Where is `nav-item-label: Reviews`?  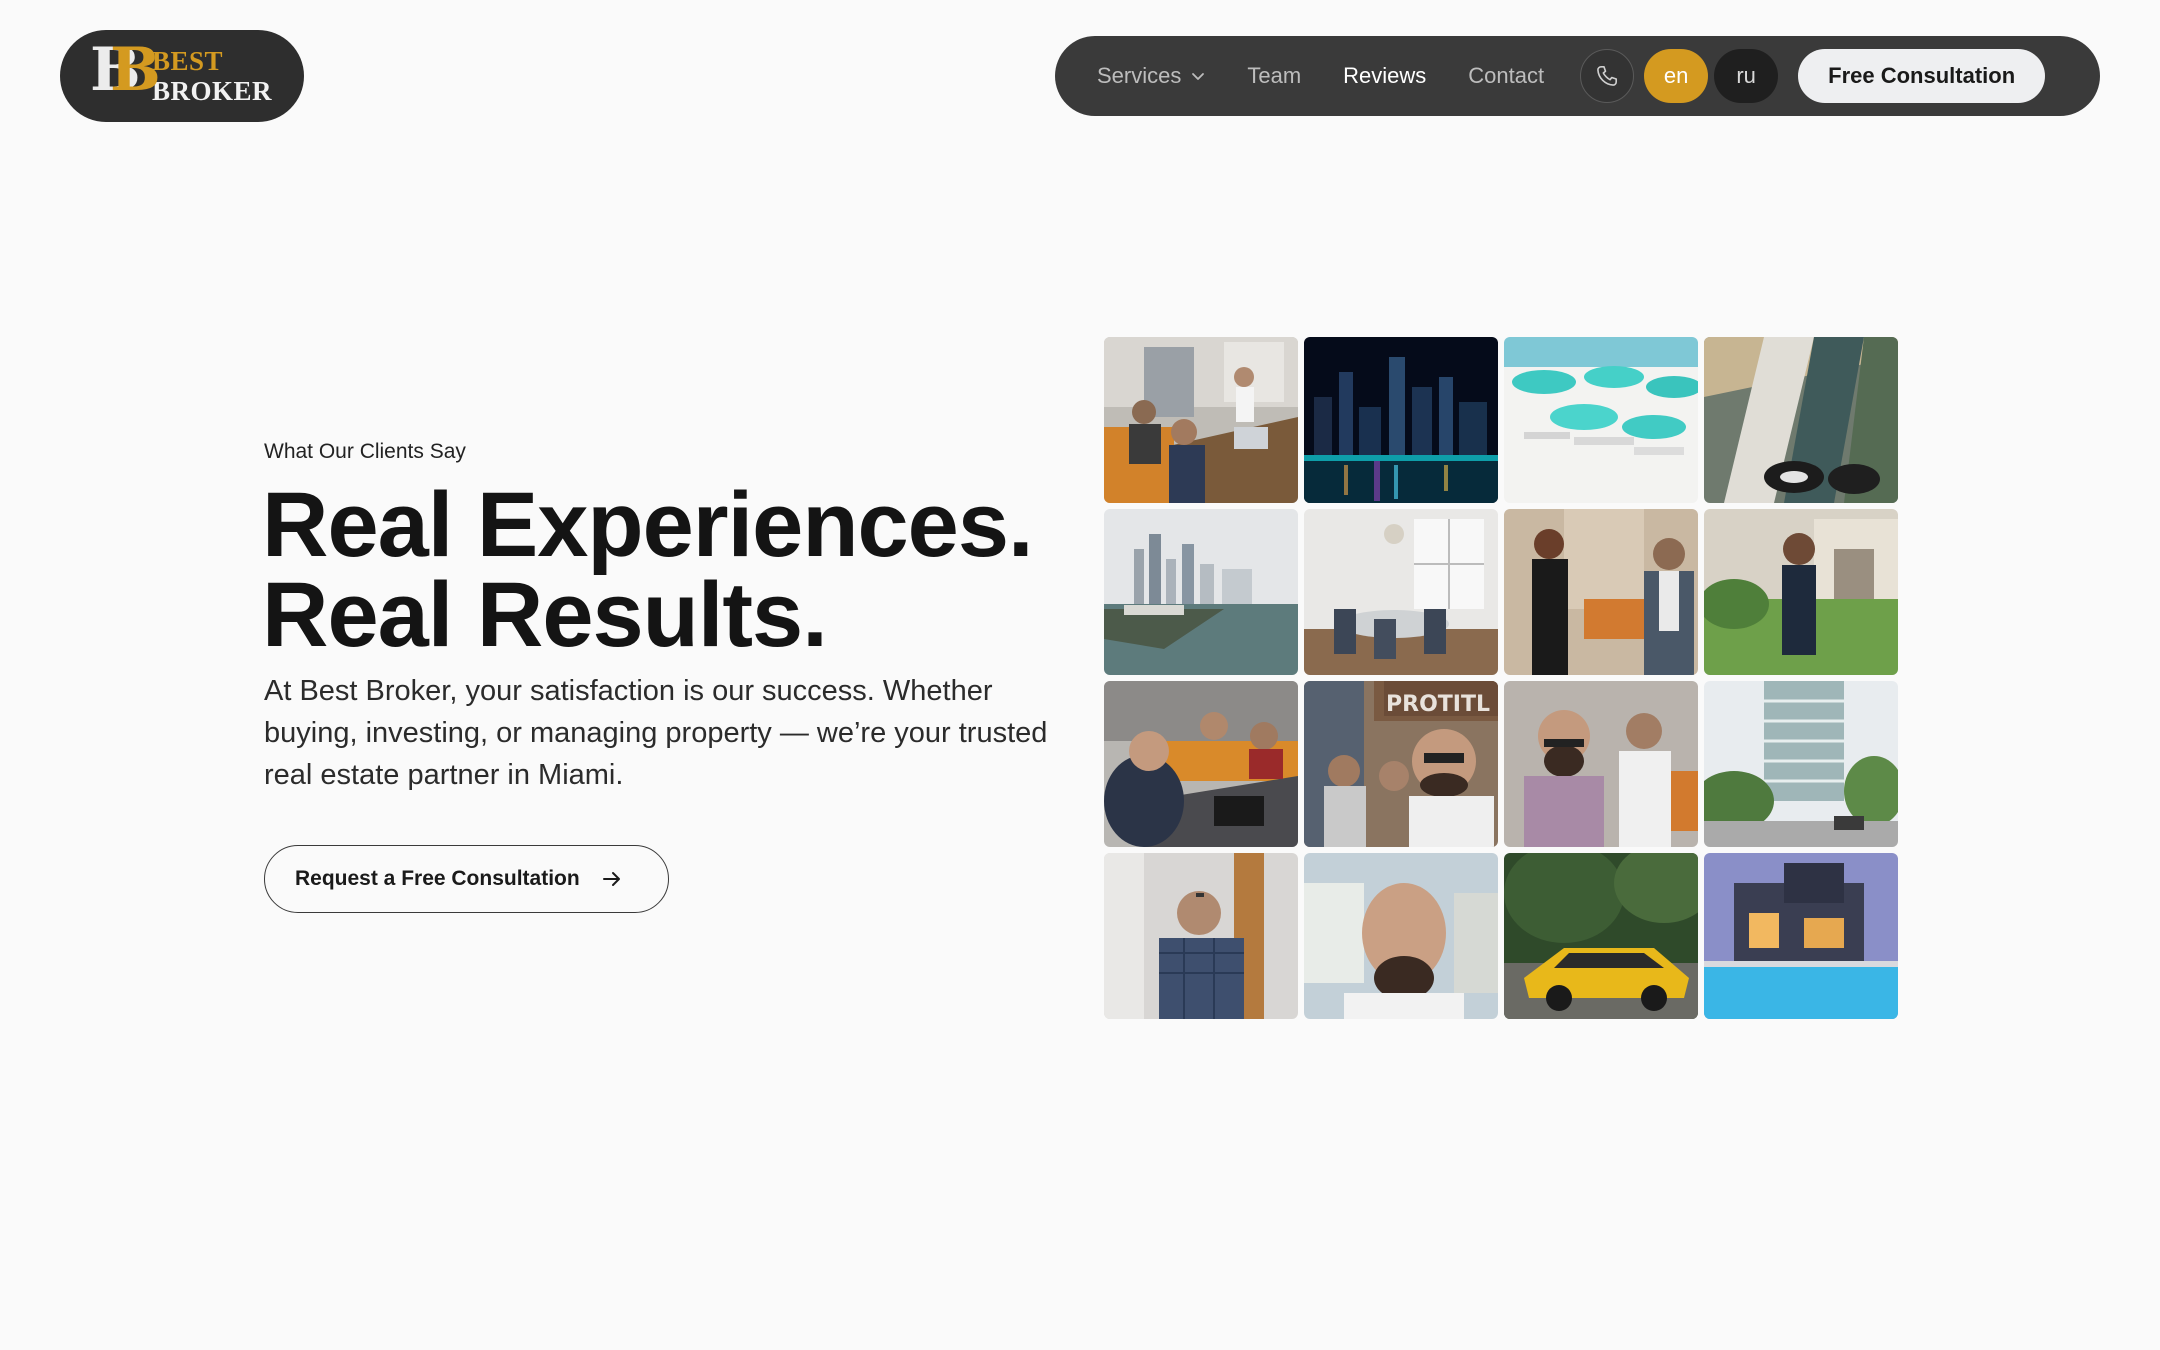 nav-item-label: Reviews is located at coordinates (1385, 75).